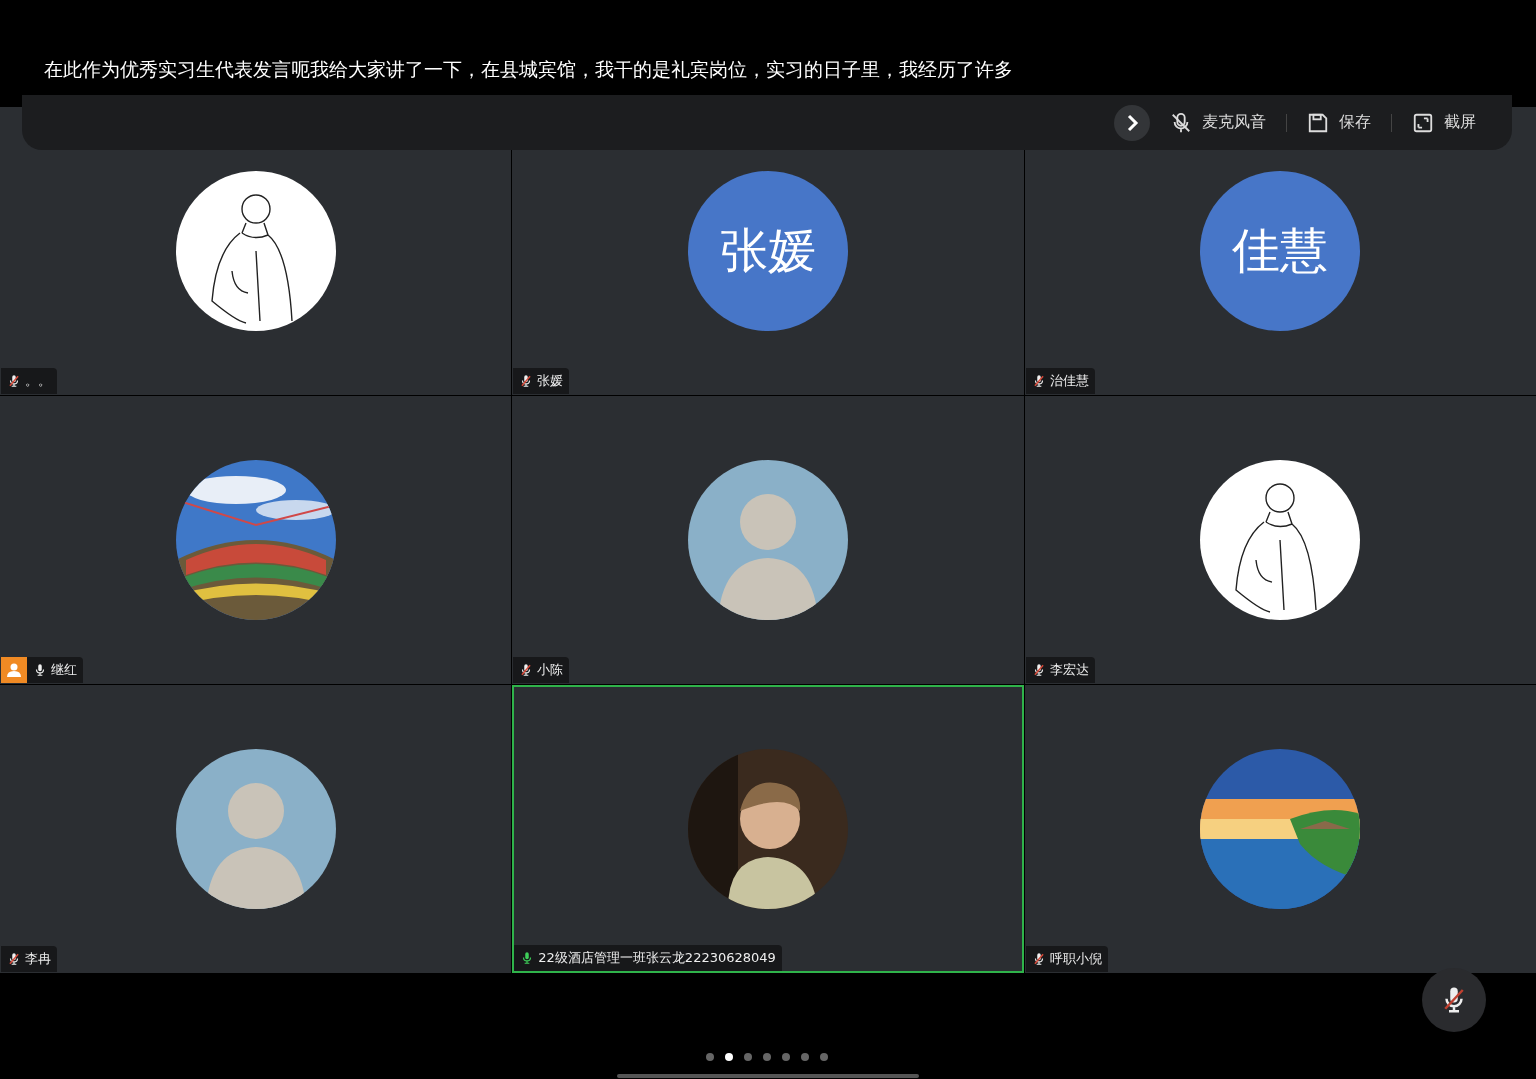 Image resolution: width=1536 pixels, height=1079 pixels. I want to click on participant-name: 。。, so click(29, 381).